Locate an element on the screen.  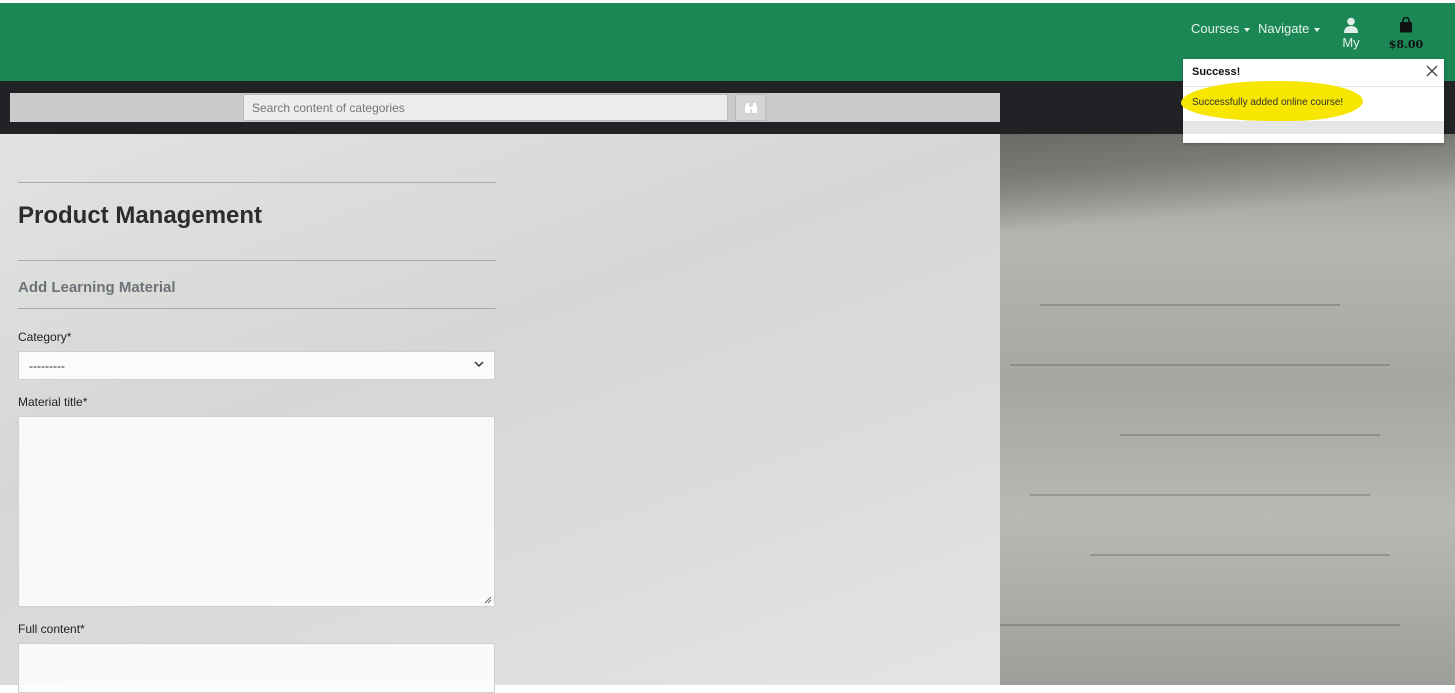
toast-footer is located at coordinates (1313, 127).